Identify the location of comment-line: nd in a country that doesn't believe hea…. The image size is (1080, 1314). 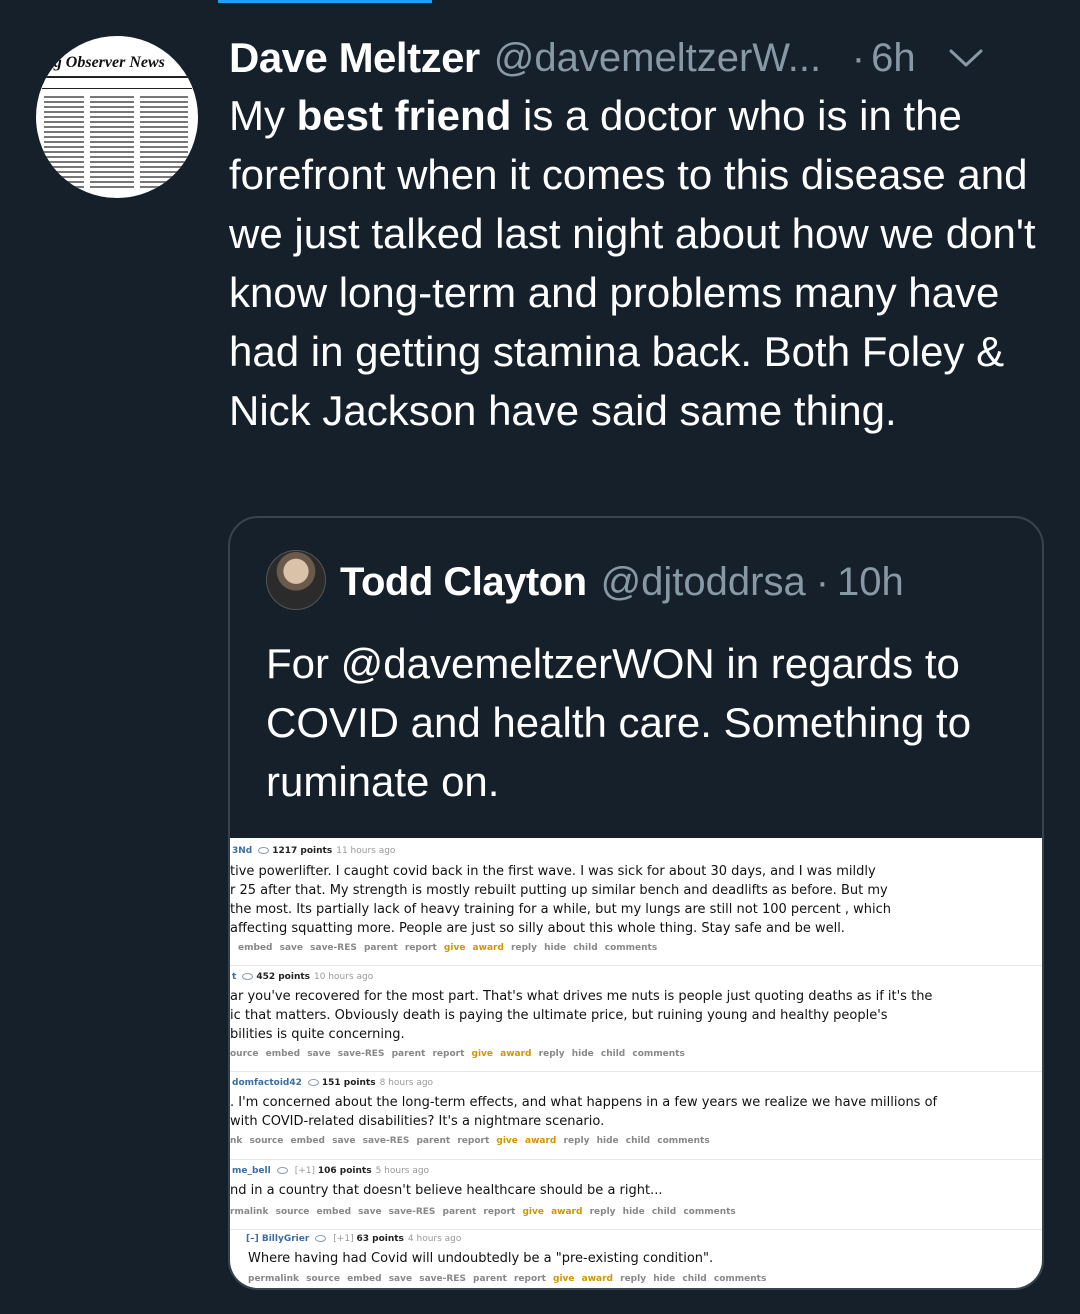
(446, 1190).